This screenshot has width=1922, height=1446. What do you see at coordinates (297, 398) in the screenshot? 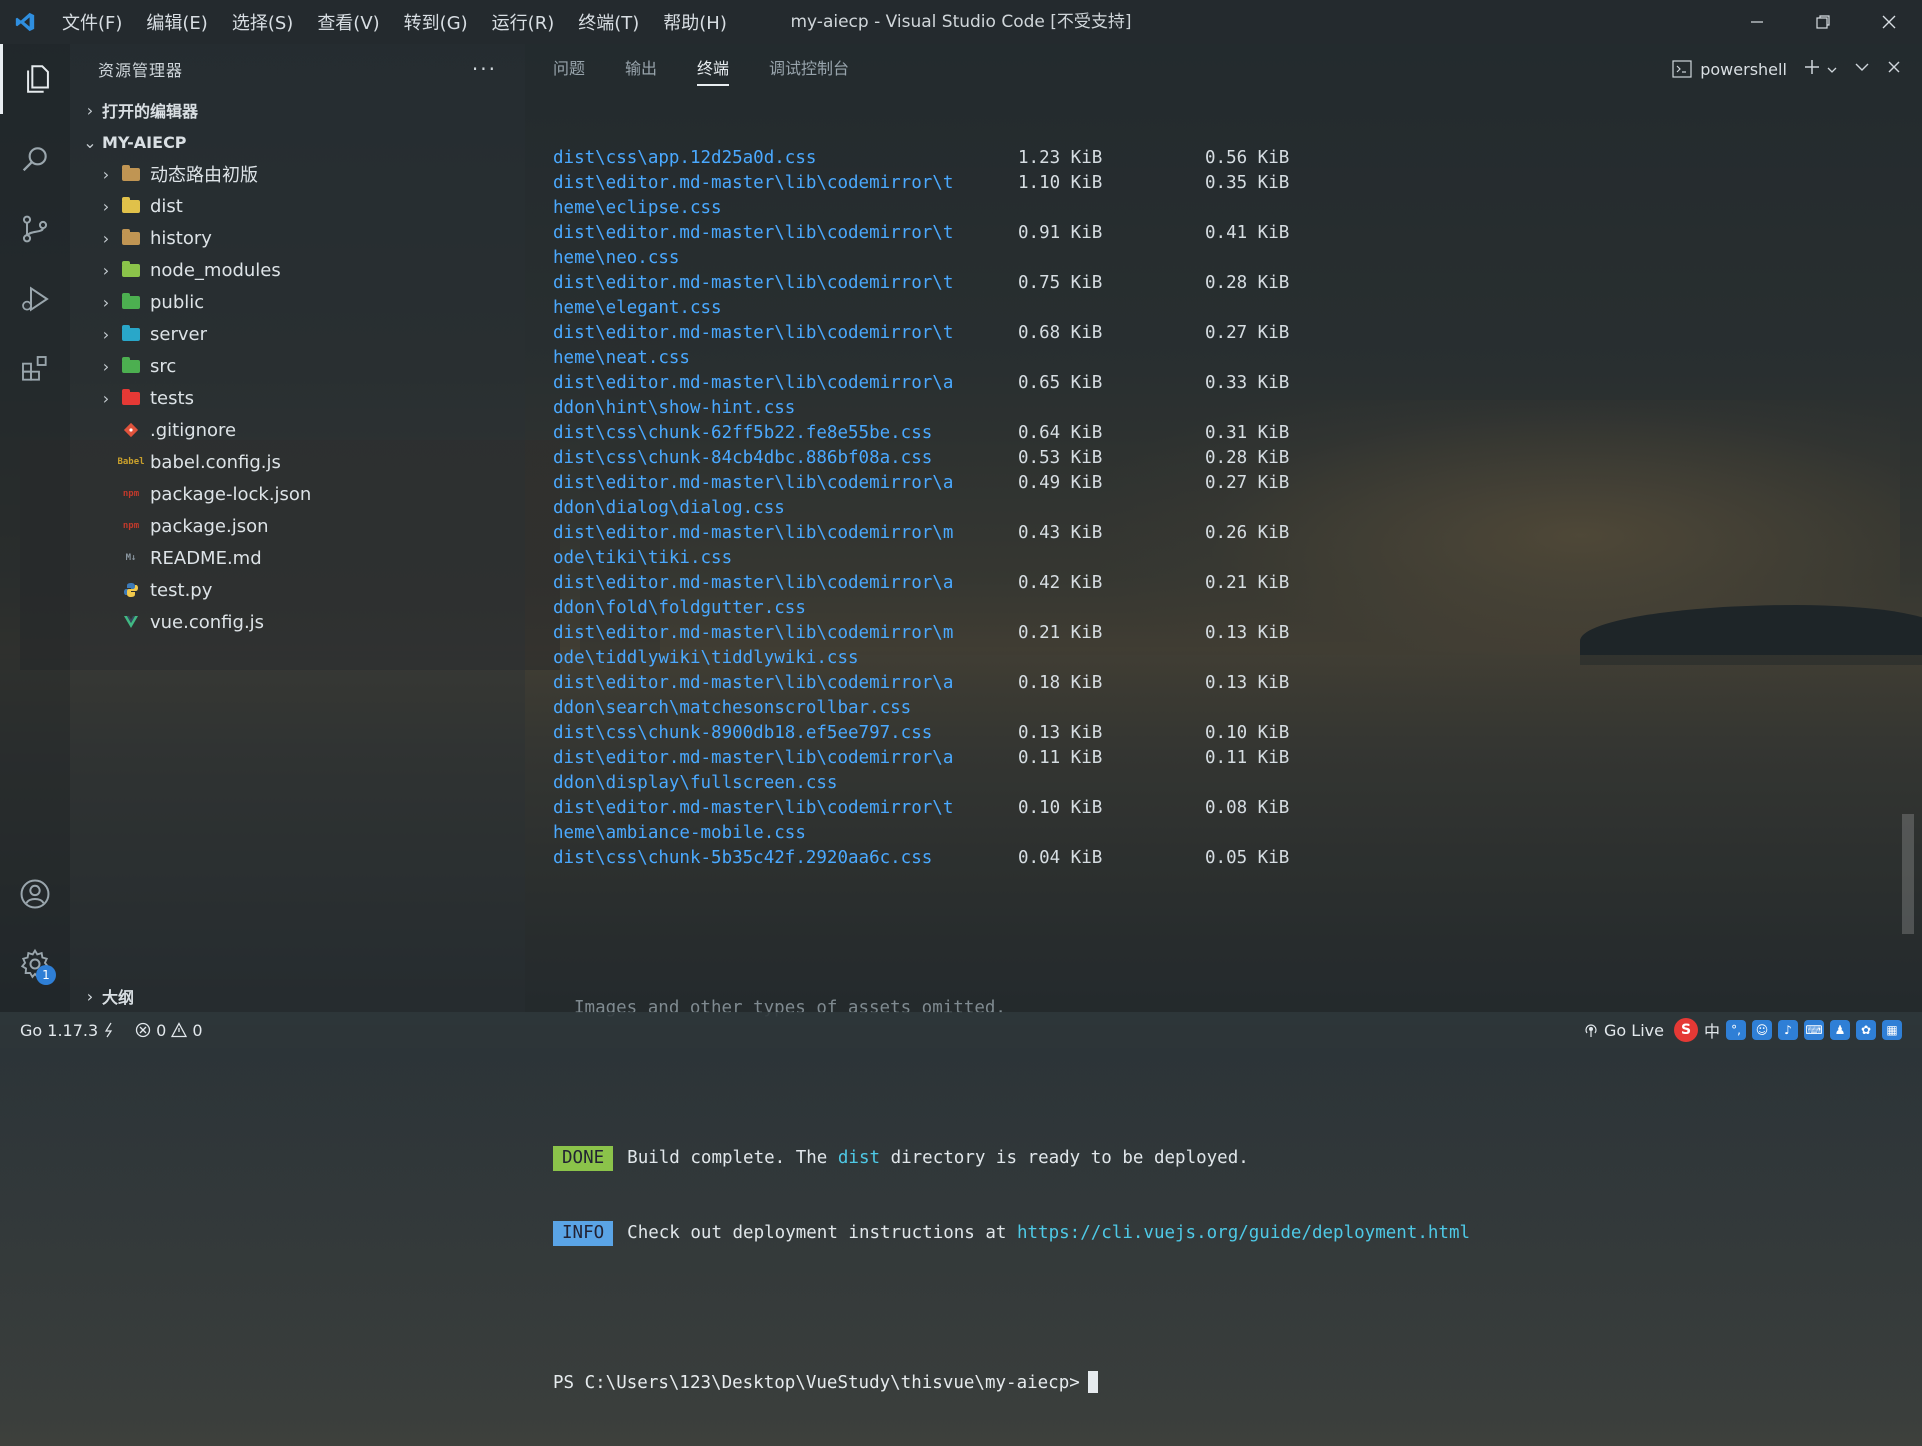
I see `folder-item: › tests` at bounding box center [297, 398].